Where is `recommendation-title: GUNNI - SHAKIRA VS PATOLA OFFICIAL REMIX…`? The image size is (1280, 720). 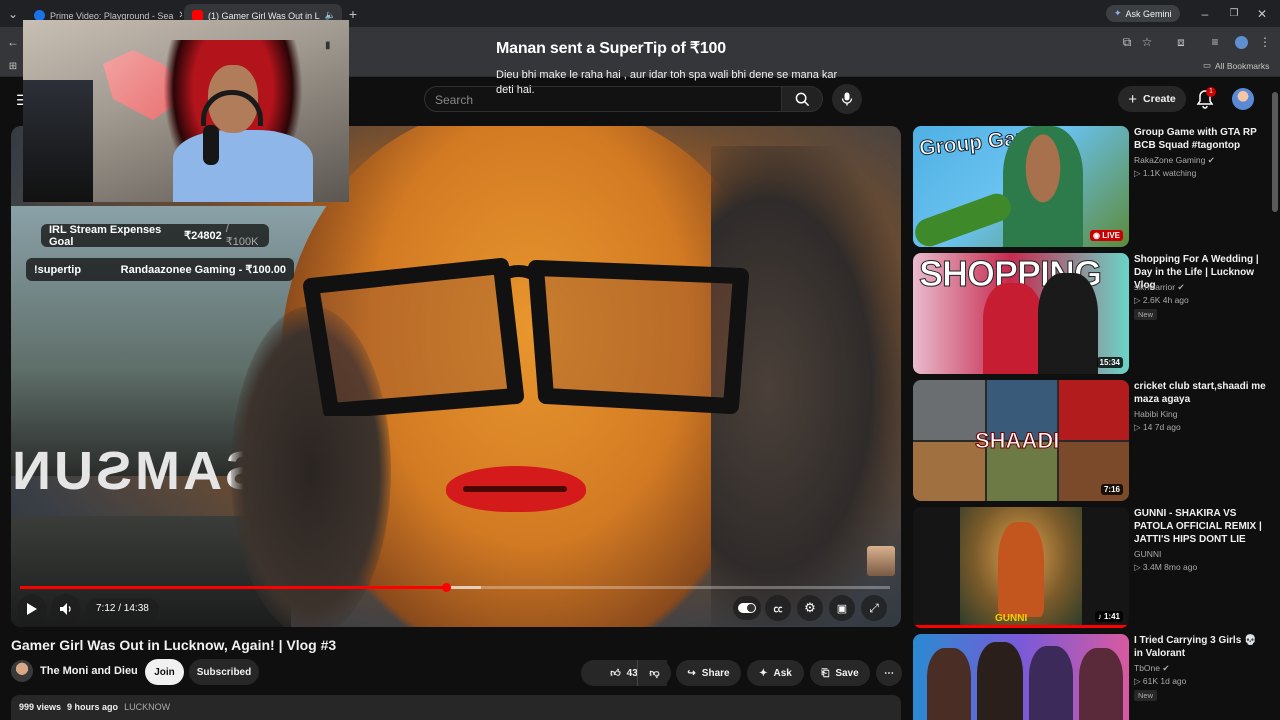
recommendation-title: GUNNI - SHAKIRA VS PATOLA OFFICIAL REMIX… is located at coordinates (1200, 526).